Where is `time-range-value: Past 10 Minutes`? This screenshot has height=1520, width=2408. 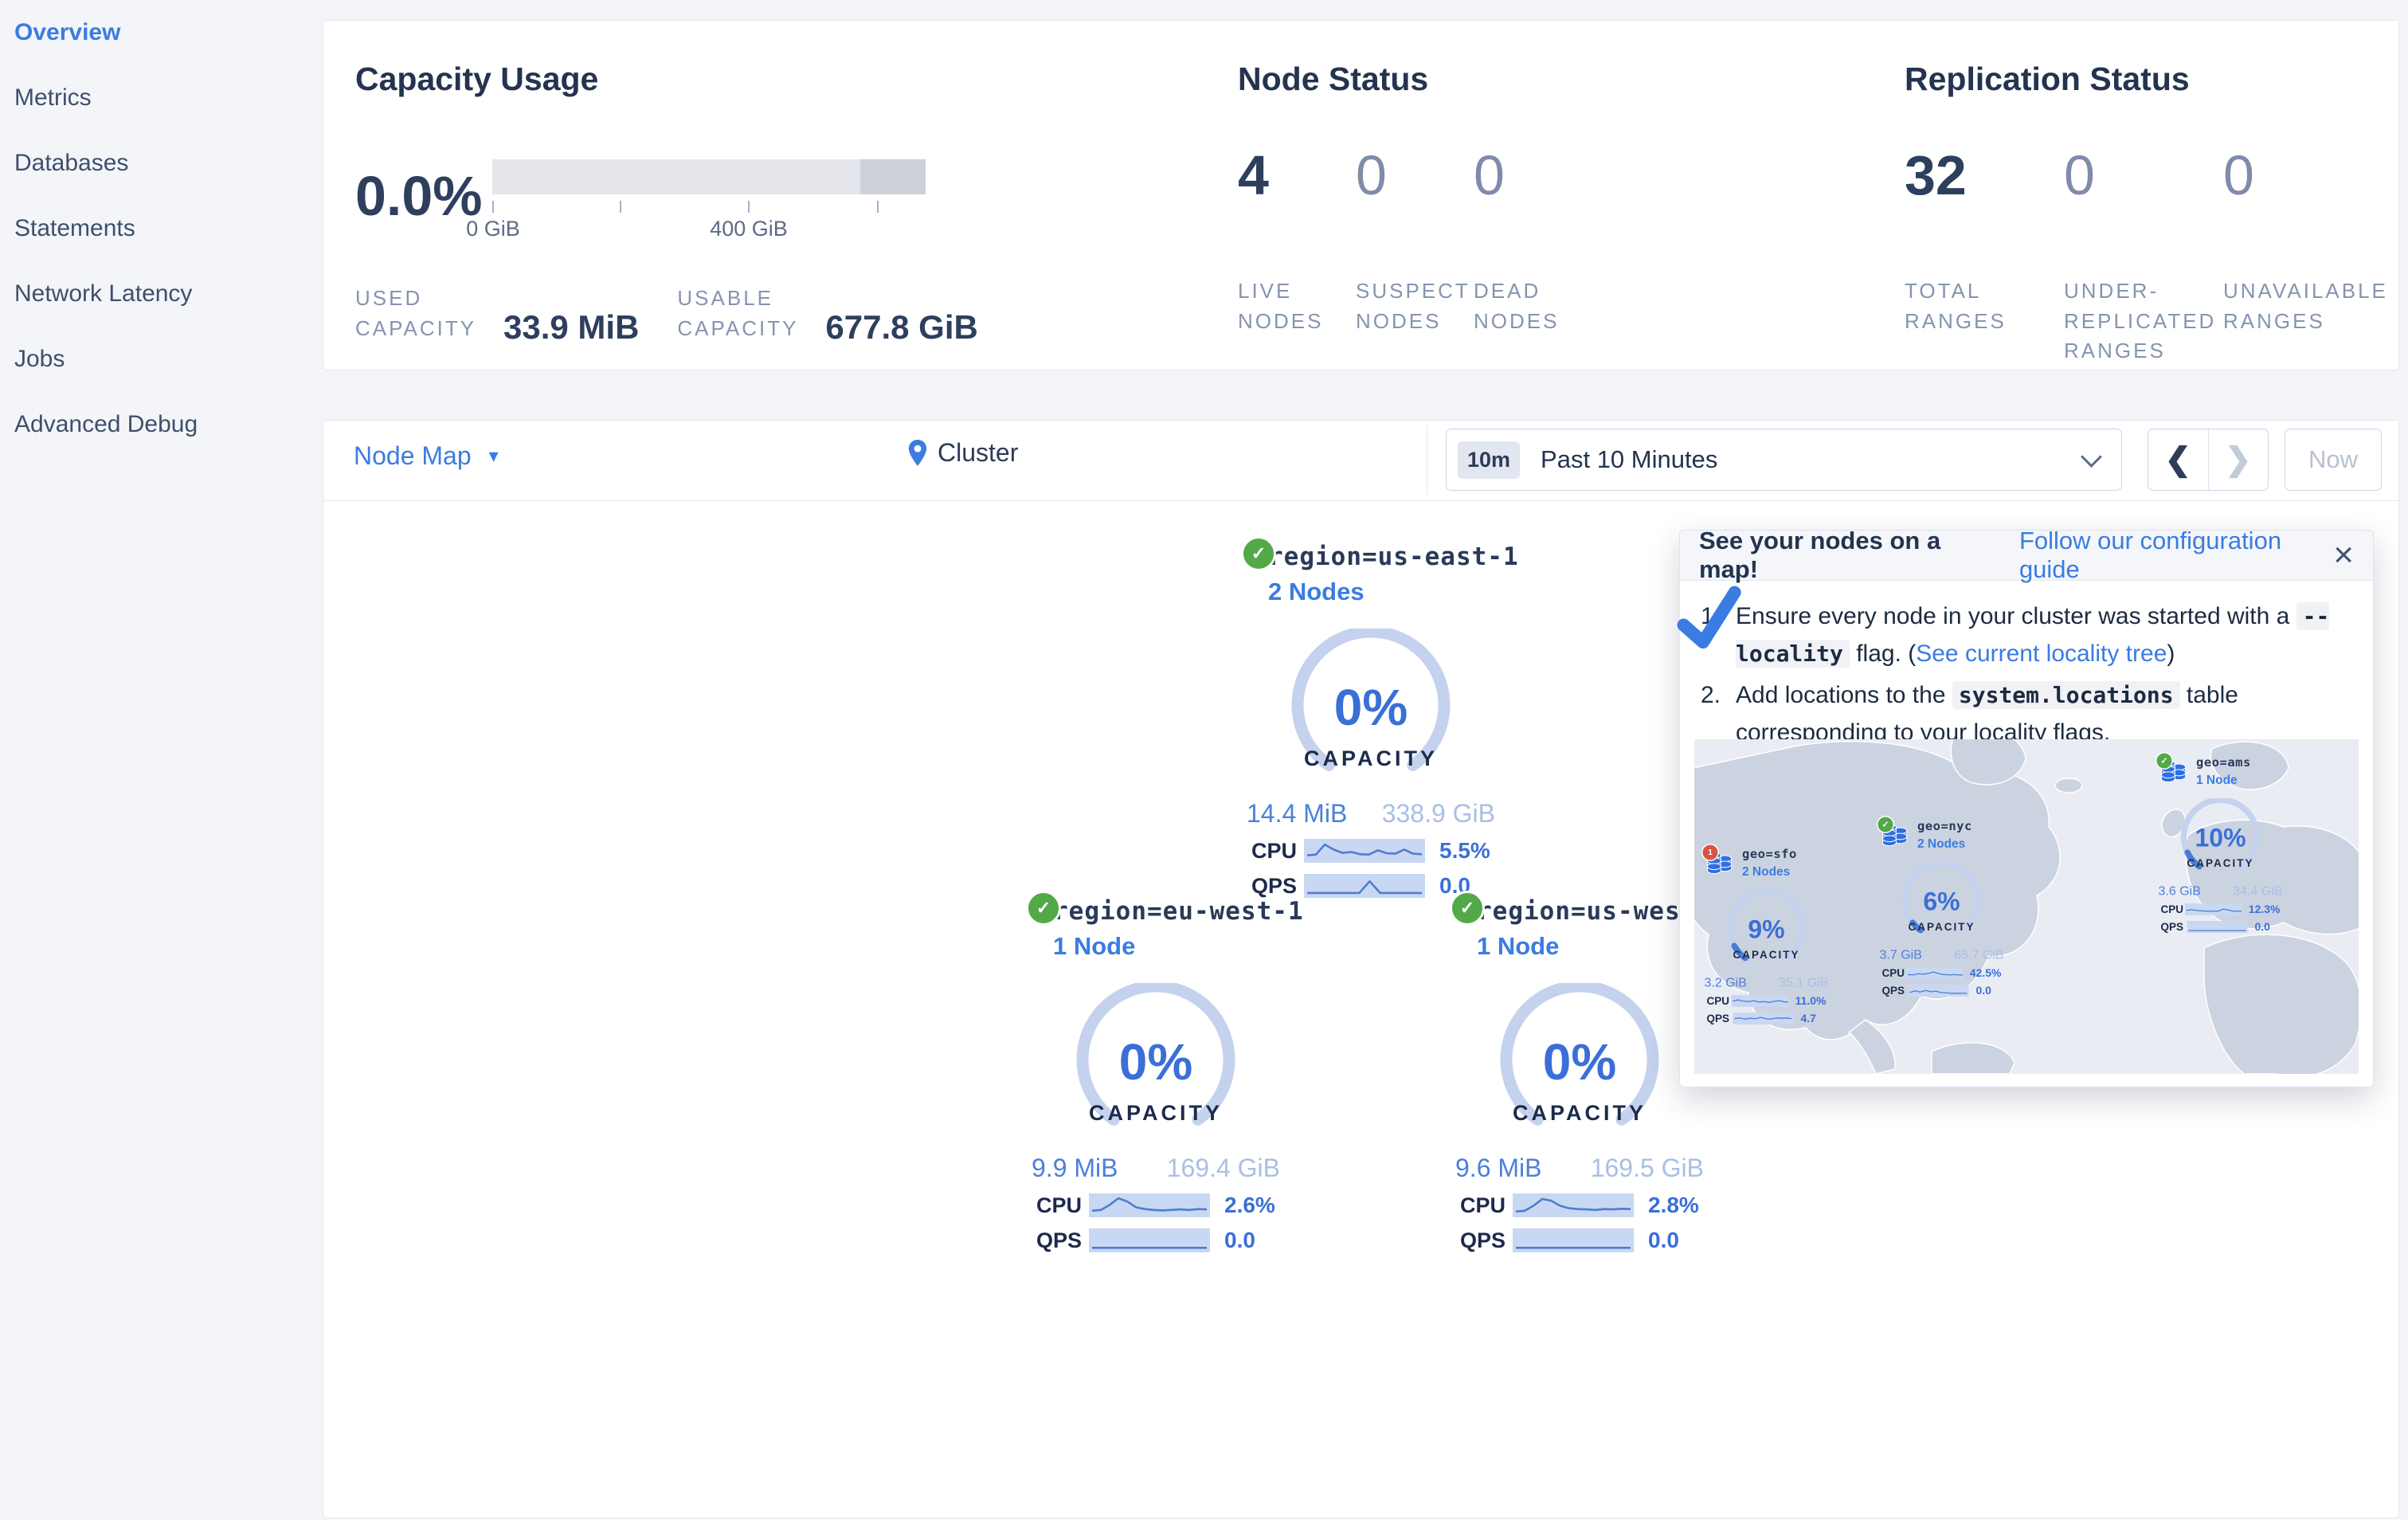 time-range-value: Past 10 Minutes is located at coordinates (1630, 459).